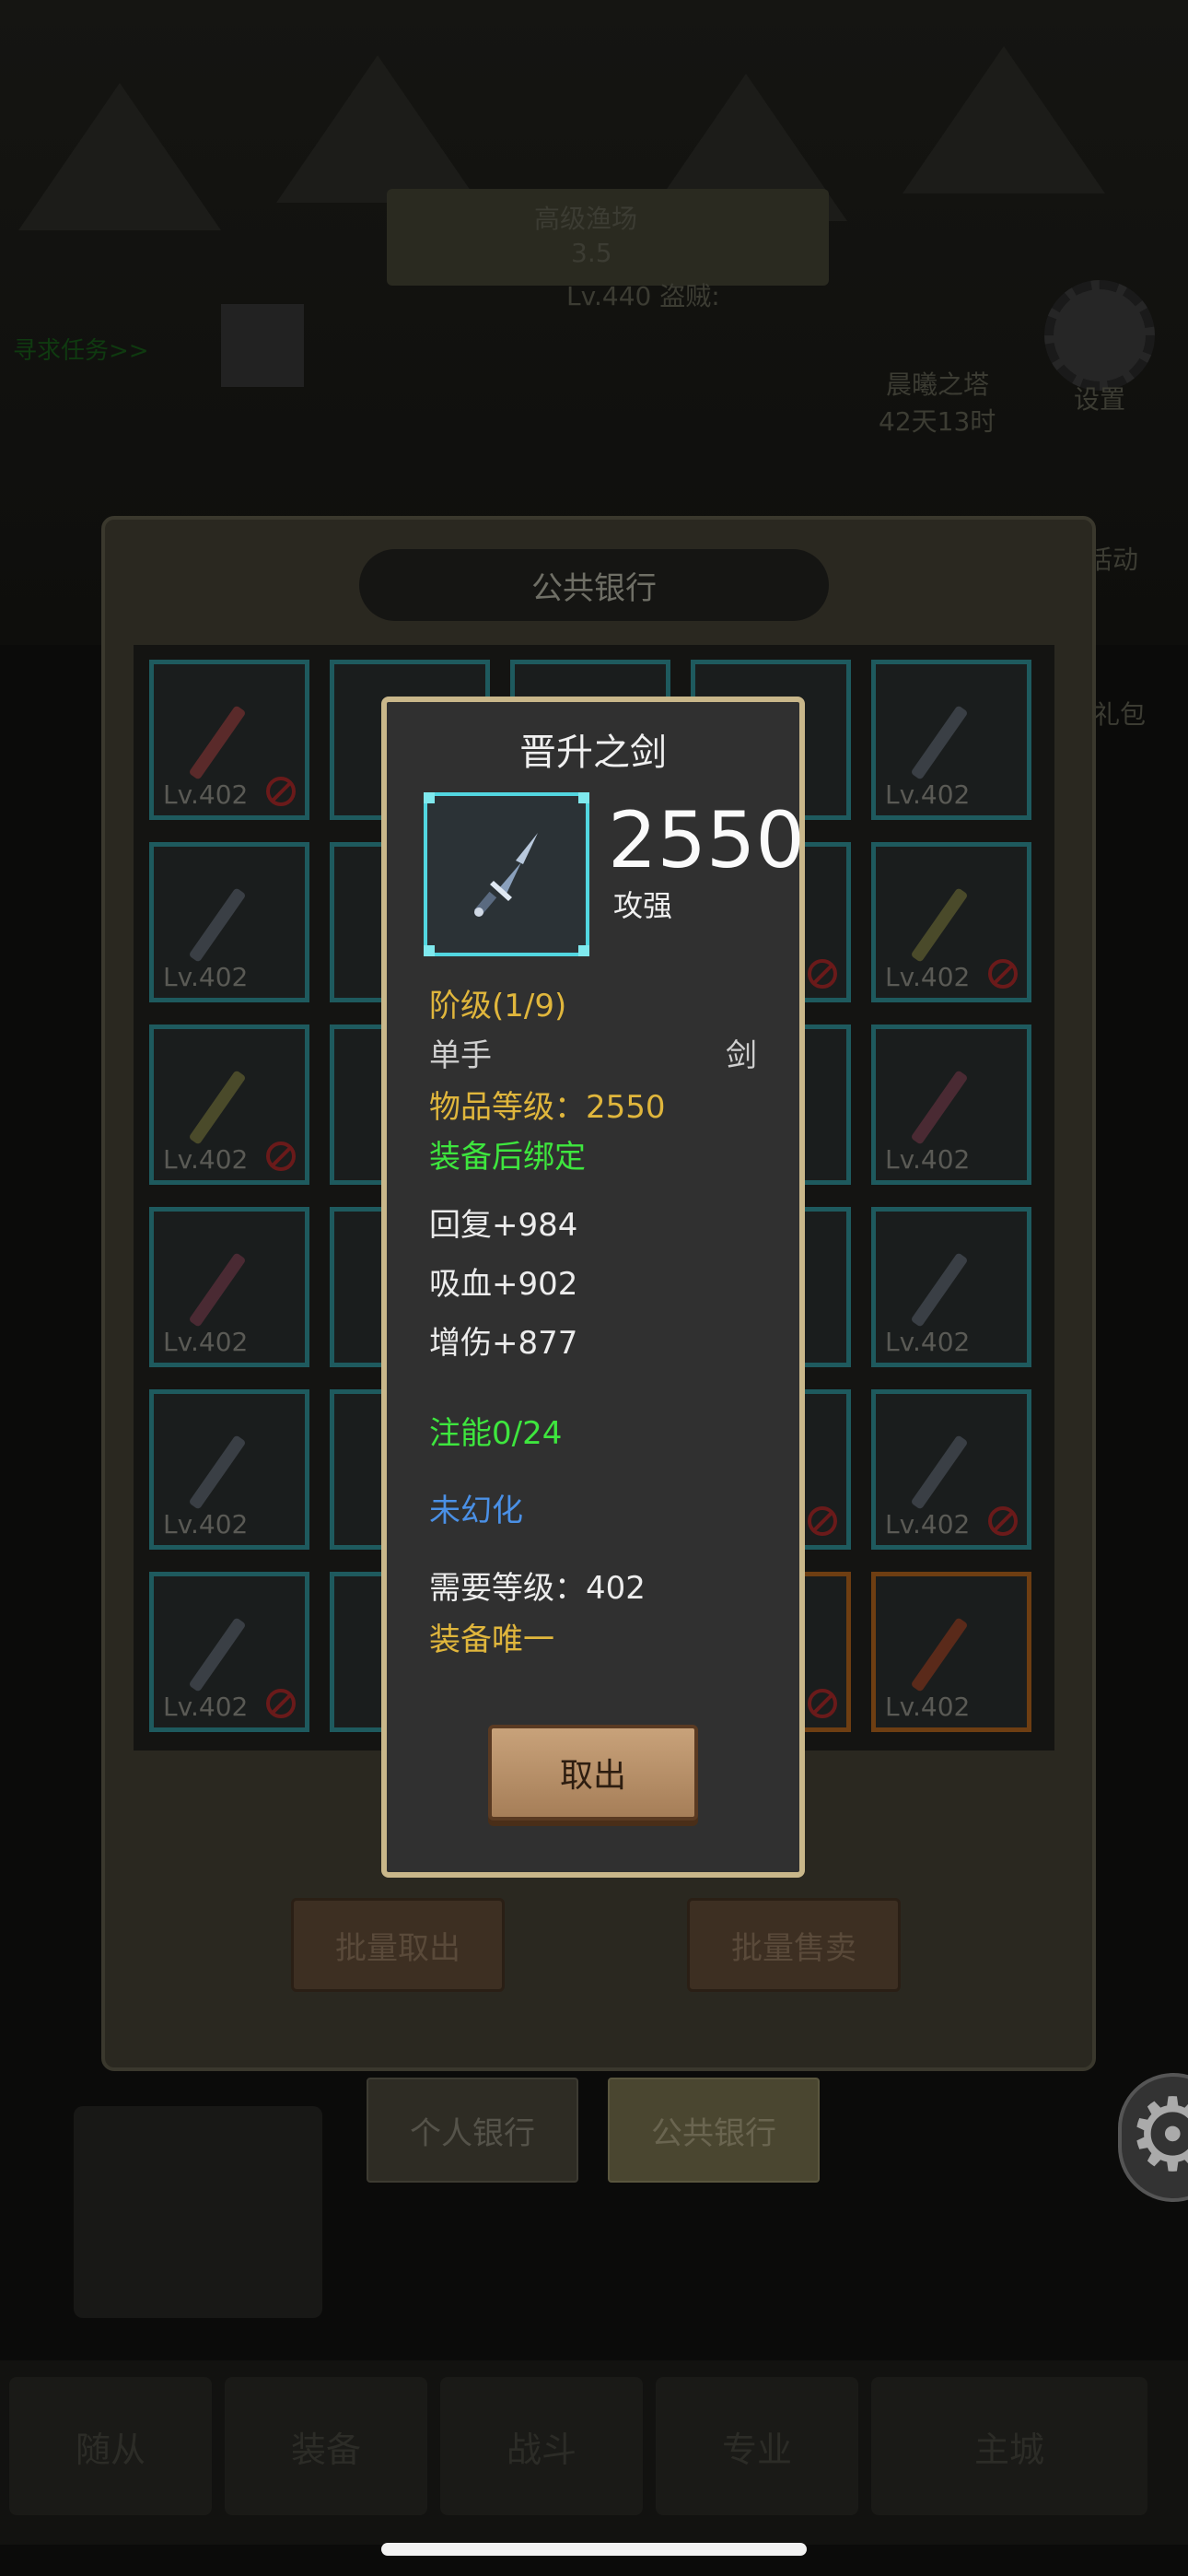 This screenshot has width=1188, height=2576. Describe the element at coordinates (503, 1284) in the screenshot. I see `stat-line: 吸血+902` at that location.